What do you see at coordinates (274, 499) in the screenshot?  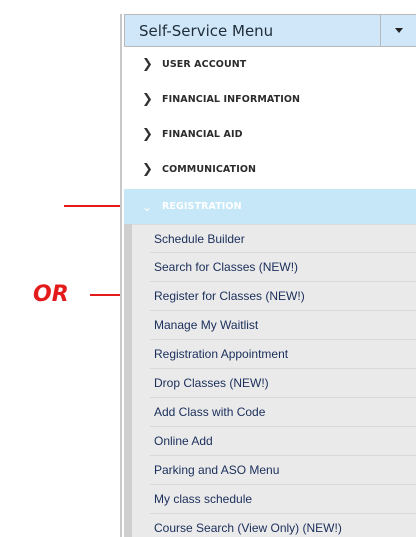 I see `submenu-item-my-class-schedule: My class schedule` at bounding box center [274, 499].